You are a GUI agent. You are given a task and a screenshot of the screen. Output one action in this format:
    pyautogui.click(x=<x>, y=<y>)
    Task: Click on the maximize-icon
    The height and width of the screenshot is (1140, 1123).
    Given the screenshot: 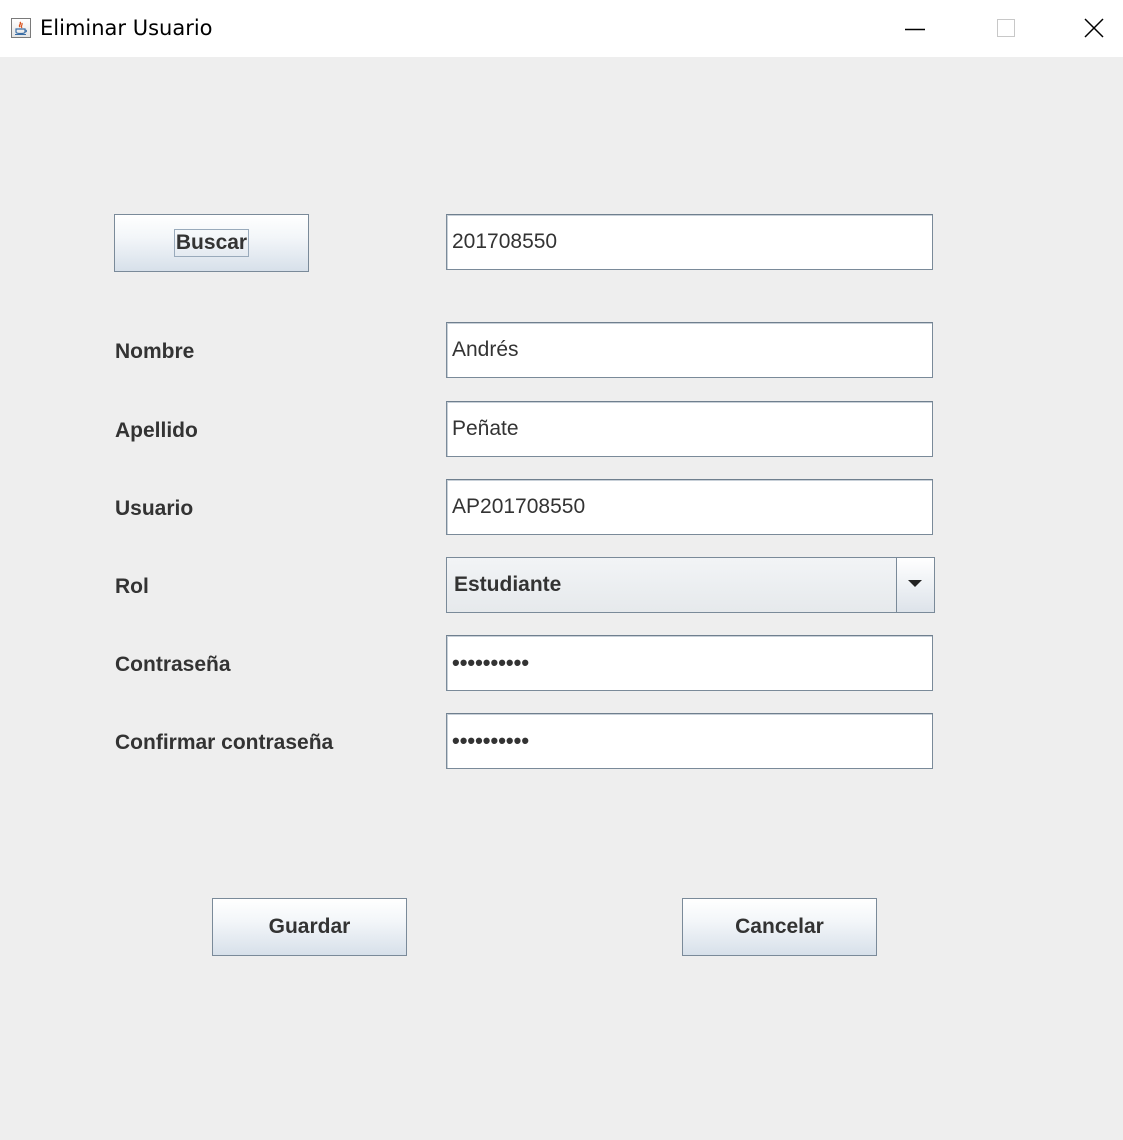 What is the action you would take?
    pyautogui.click(x=1007, y=28)
    